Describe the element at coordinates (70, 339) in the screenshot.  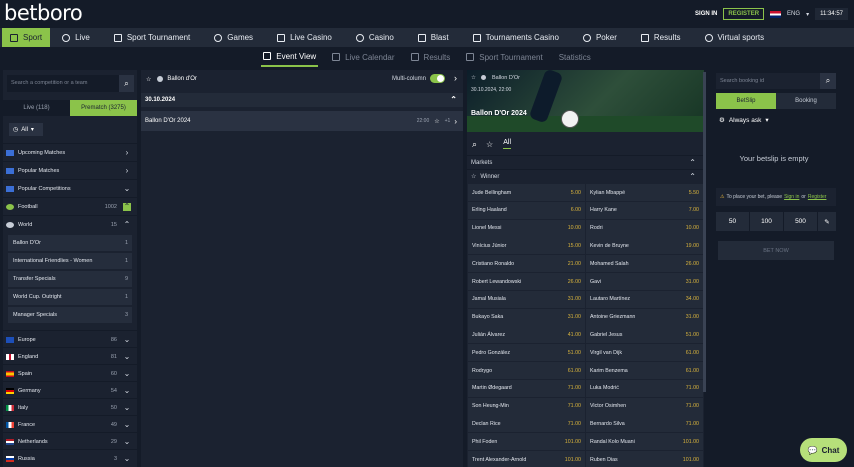
I see `sidebar-item-europe: Europe 86 ⌄` at that location.